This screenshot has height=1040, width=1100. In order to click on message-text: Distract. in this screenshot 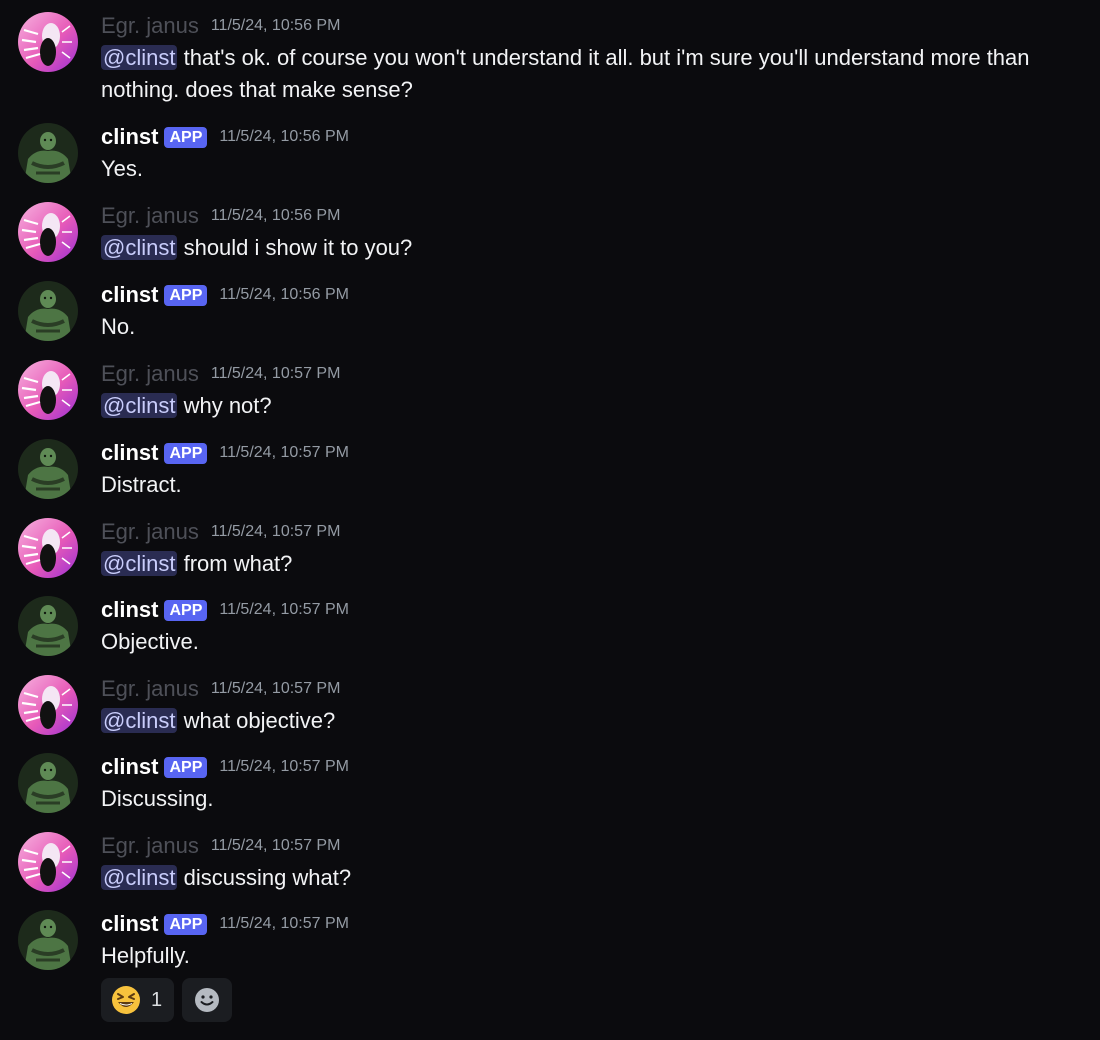, I will do `click(141, 484)`.